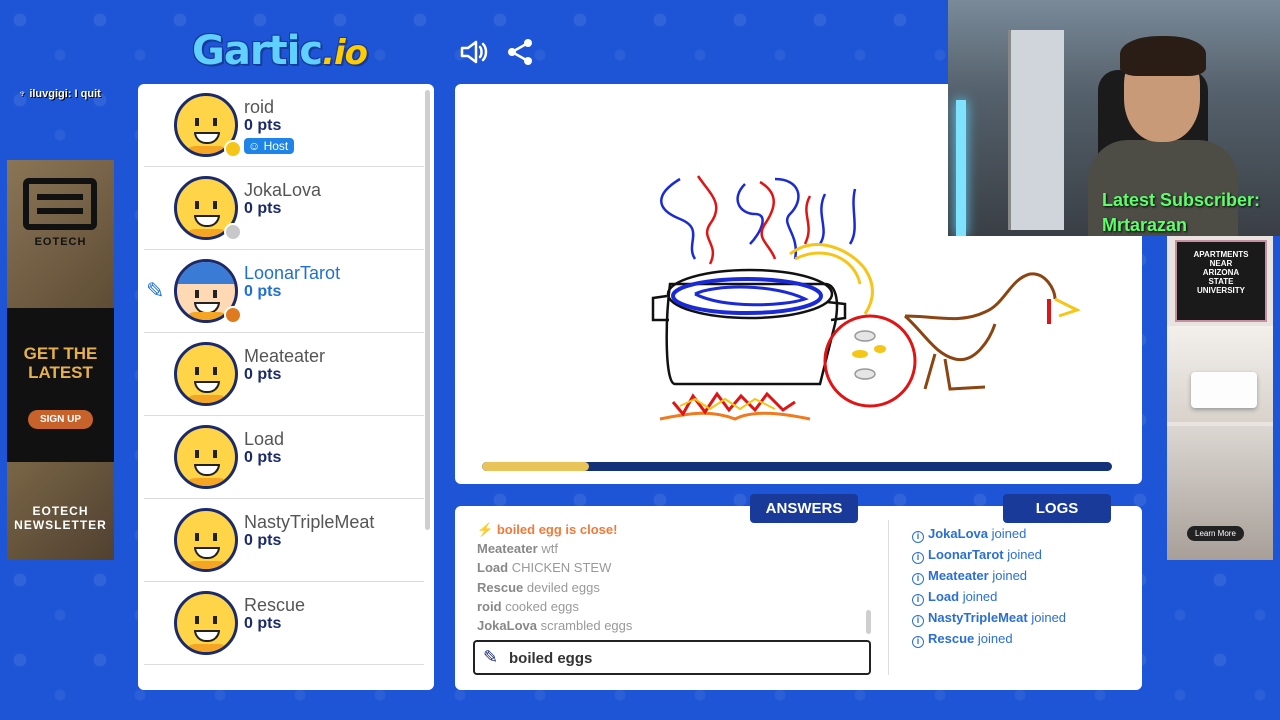 Image resolution: width=1280 pixels, height=720 pixels. I want to click on player-row: Rescue 0 pts, so click(284, 623).